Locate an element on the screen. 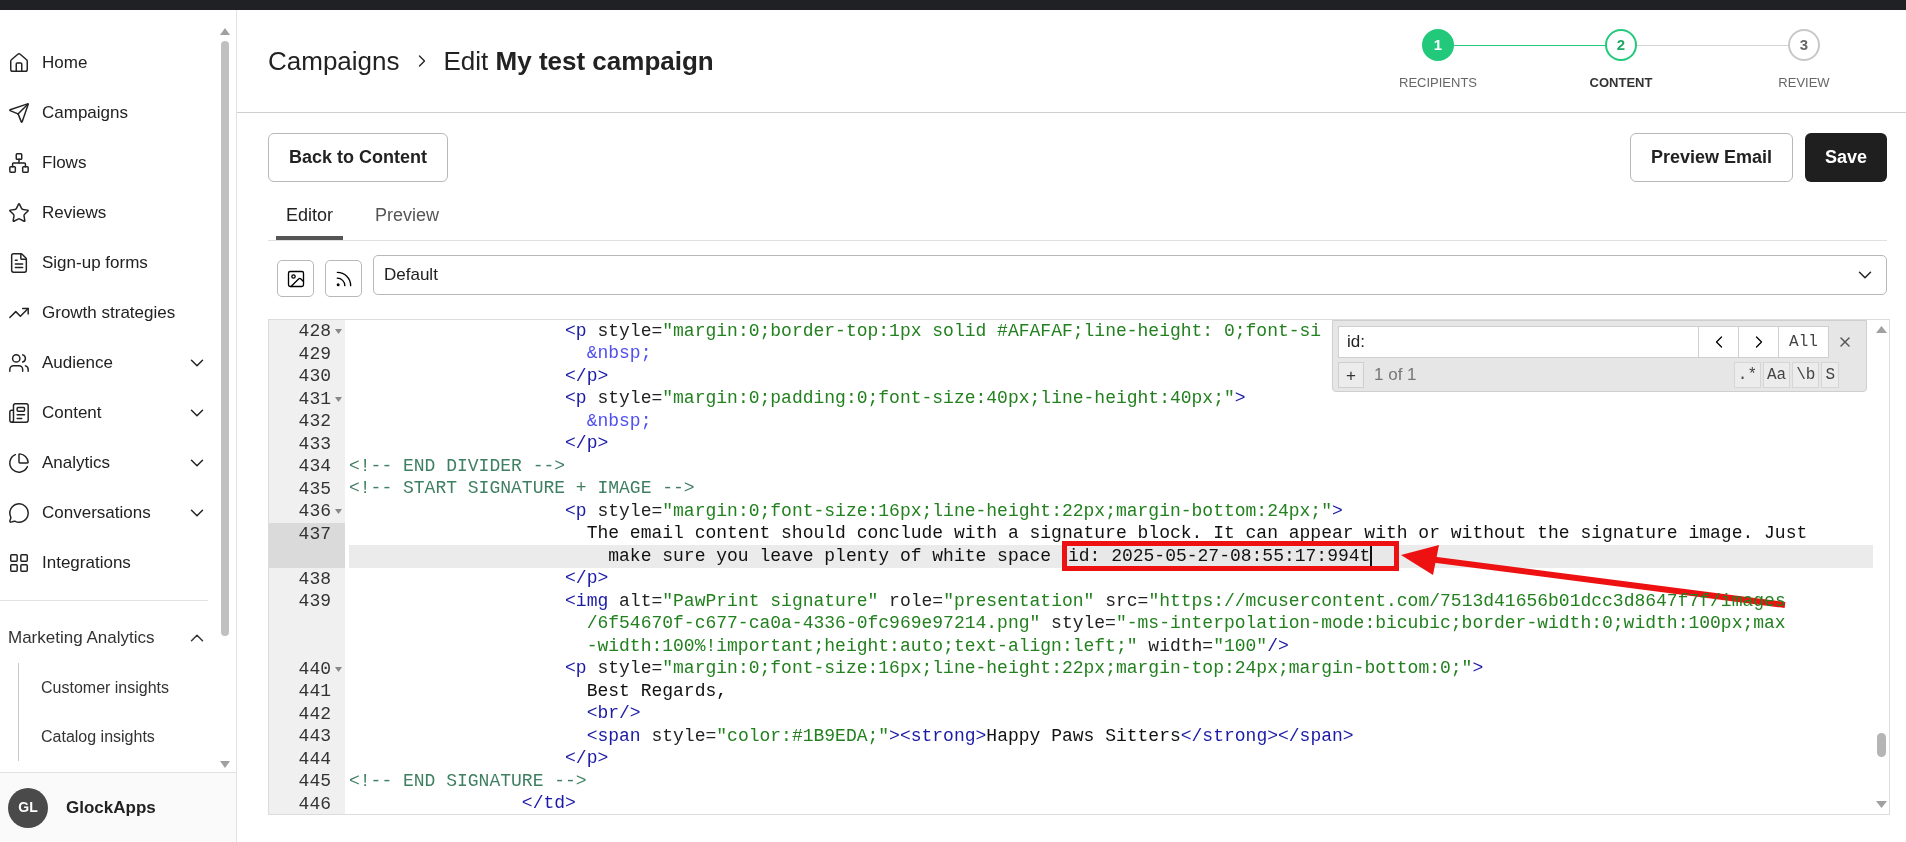 The height and width of the screenshot is (842, 1906). code-line: The email content should conclude with a signature block. It can appear with or without the signature image. Just is located at coordinates (1196, 534).